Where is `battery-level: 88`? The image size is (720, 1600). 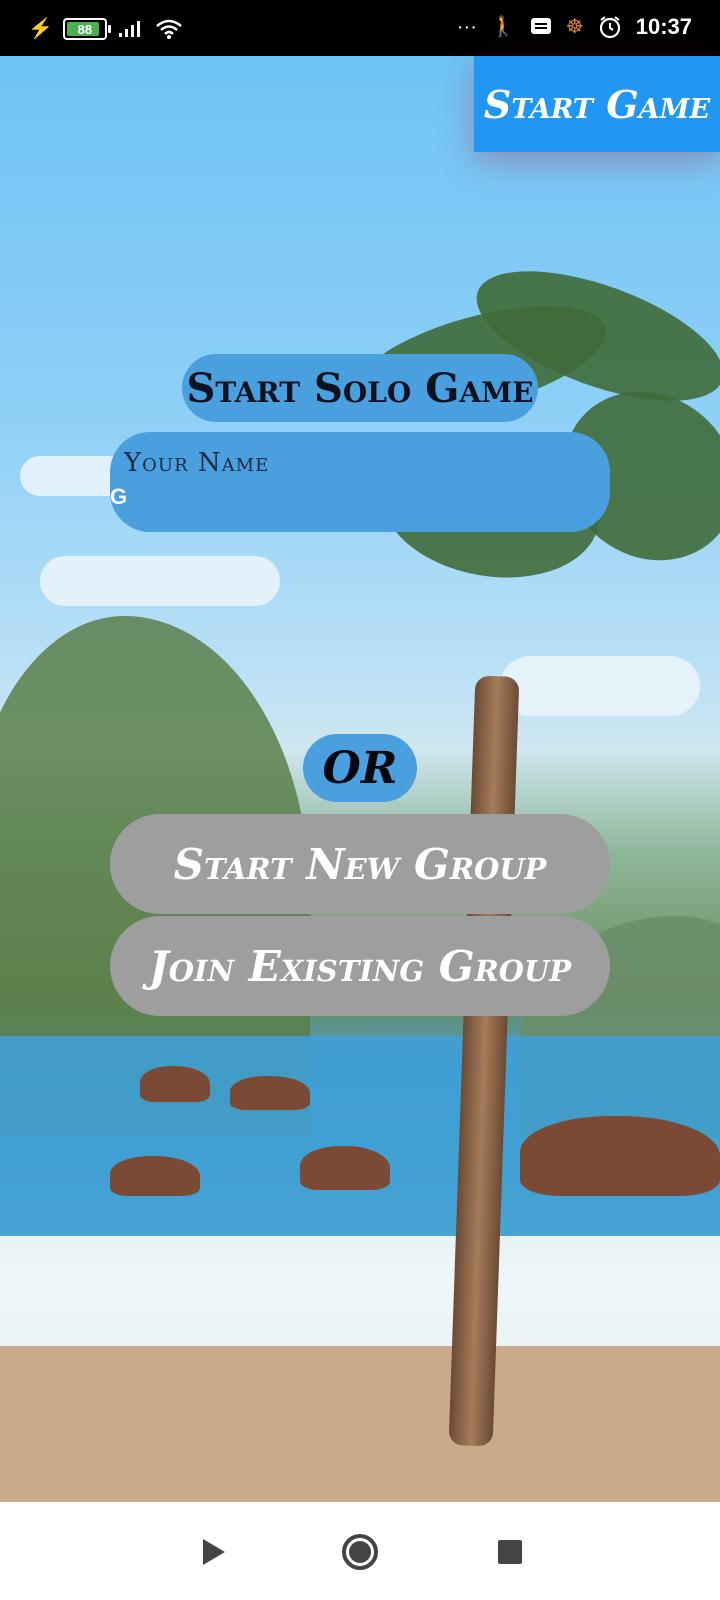 battery-level: 88 is located at coordinates (85, 29).